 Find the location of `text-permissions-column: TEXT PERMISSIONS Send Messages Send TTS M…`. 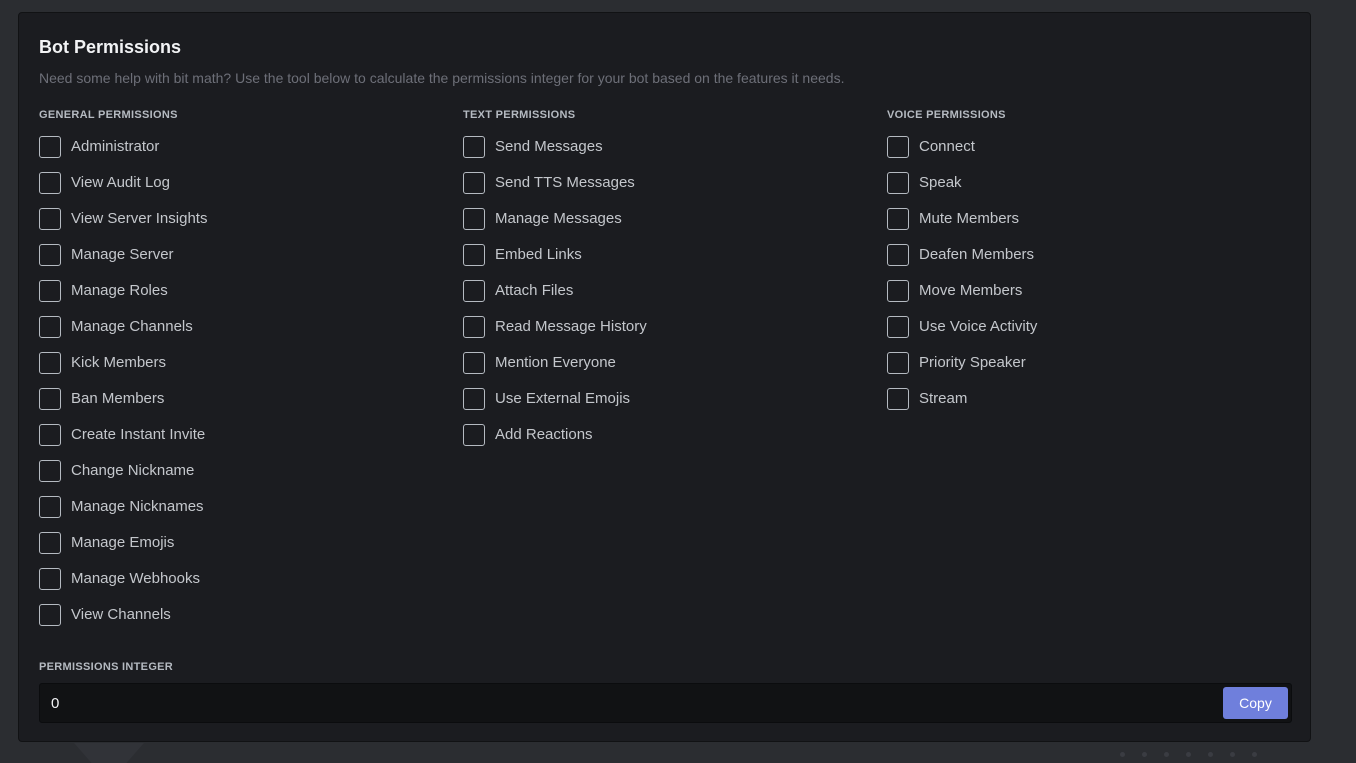

text-permissions-column: TEXT PERMISSIONS Send Messages Send TTS M… is located at coordinates (555, 283).